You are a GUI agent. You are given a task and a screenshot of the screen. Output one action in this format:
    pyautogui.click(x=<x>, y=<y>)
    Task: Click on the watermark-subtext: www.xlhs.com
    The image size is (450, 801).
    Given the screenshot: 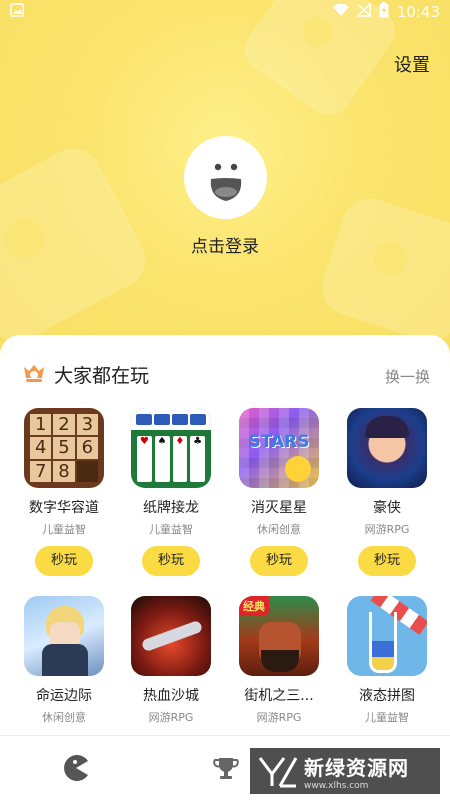 What is the action you would take?
    pyautogui.click(x=336, y=785)
    